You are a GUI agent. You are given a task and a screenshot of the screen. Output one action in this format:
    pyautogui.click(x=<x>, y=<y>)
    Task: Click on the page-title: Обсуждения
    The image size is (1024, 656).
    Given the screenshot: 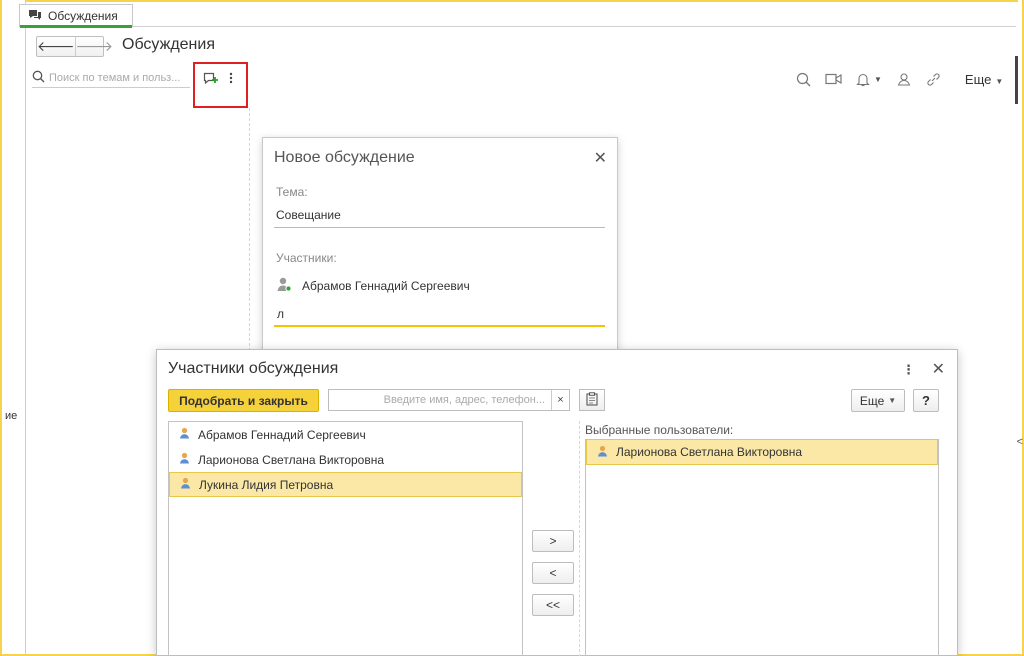 What is the action you would take?
    pyautogui.click(x=168, y=44)
    